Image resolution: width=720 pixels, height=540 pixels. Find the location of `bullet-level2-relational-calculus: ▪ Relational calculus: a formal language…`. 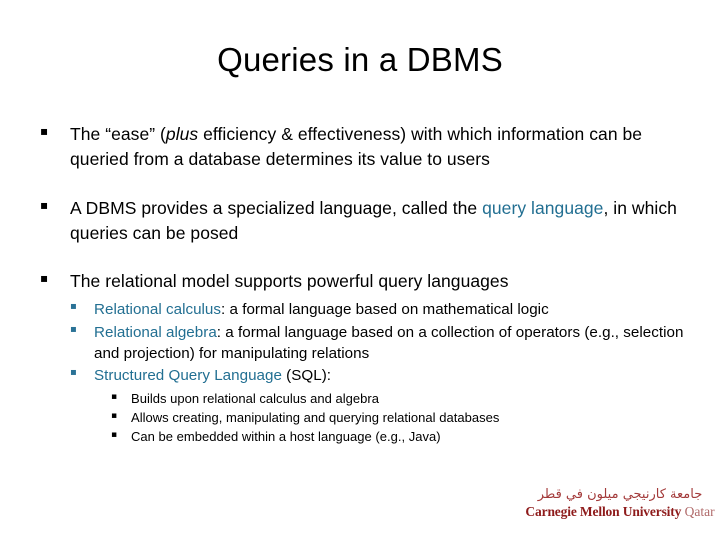

bullet-level2-relational-calculus: ▪ Relational calculus: a formal language… is located at coordinates (378, 309).